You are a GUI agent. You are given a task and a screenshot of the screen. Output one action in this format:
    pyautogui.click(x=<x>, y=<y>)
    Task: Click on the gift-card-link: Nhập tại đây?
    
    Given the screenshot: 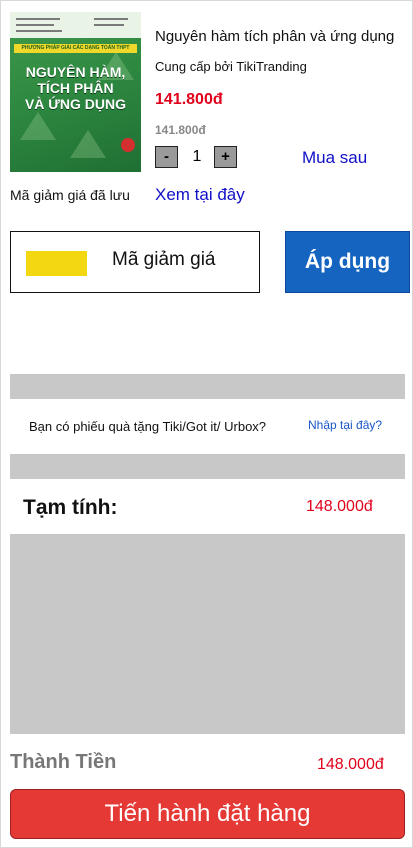 What is the action you would take?
    pyautogui.click(x=345, y=425)
    